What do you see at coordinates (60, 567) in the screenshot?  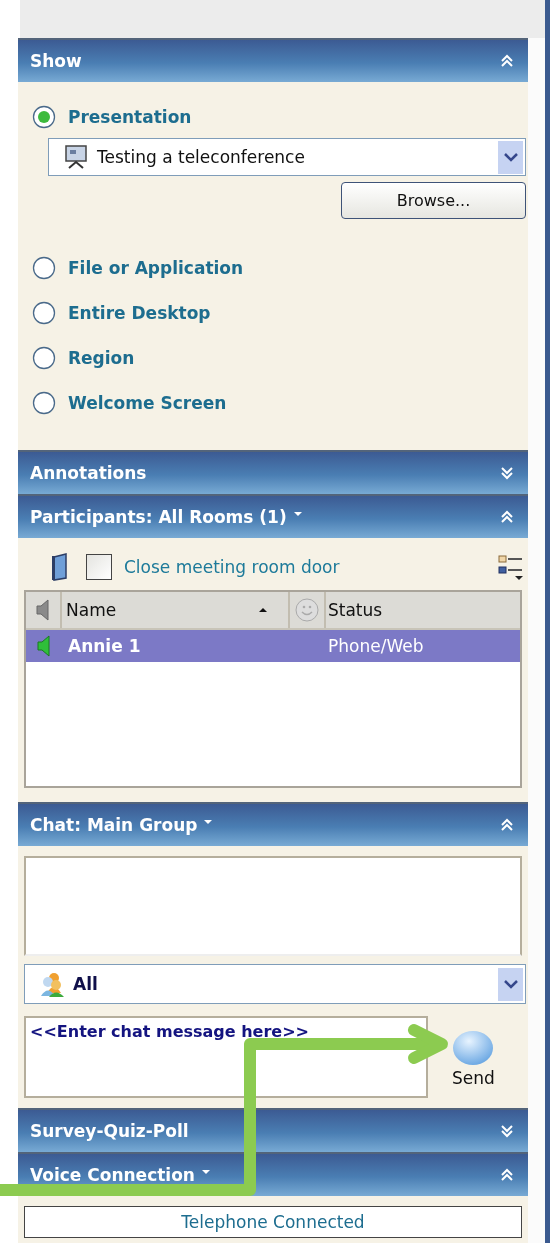 I see `door-icon` at bounding box center [60, 567].